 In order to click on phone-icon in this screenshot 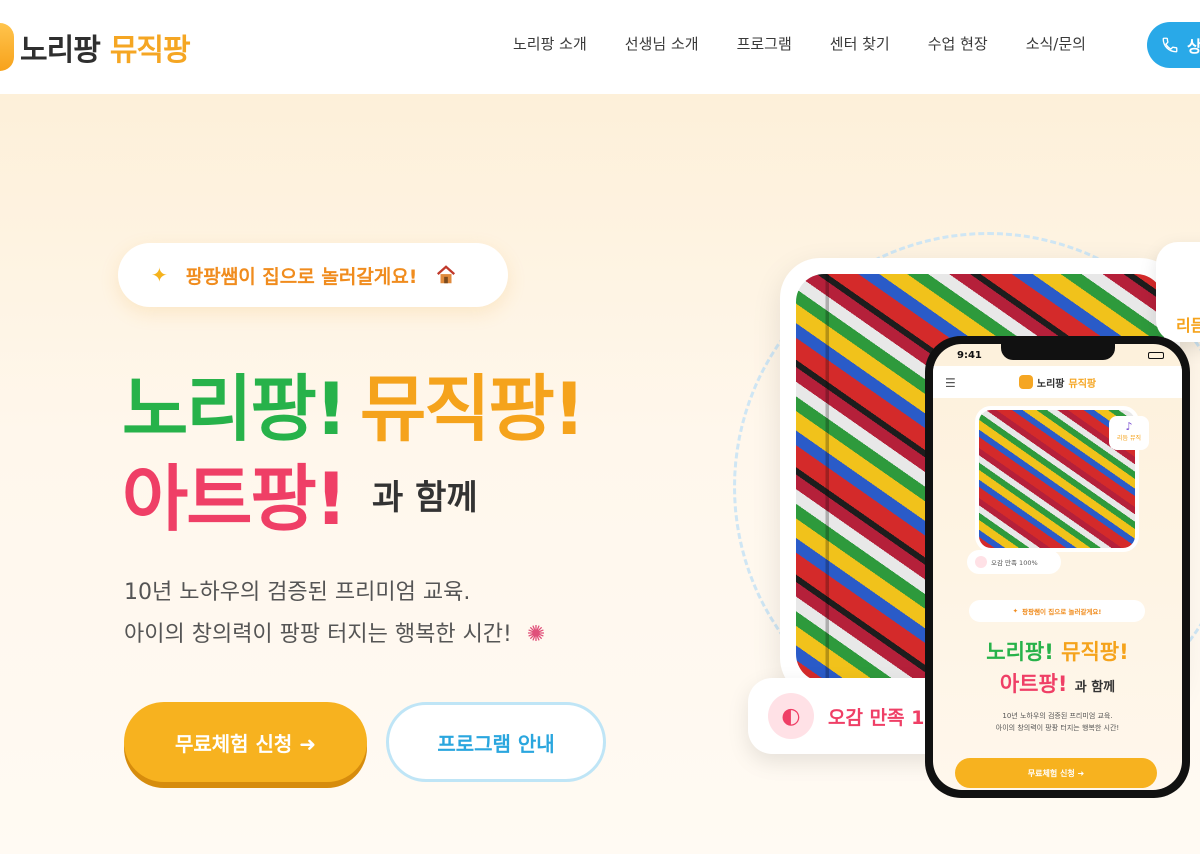, I will do `click(1170, 45)`.